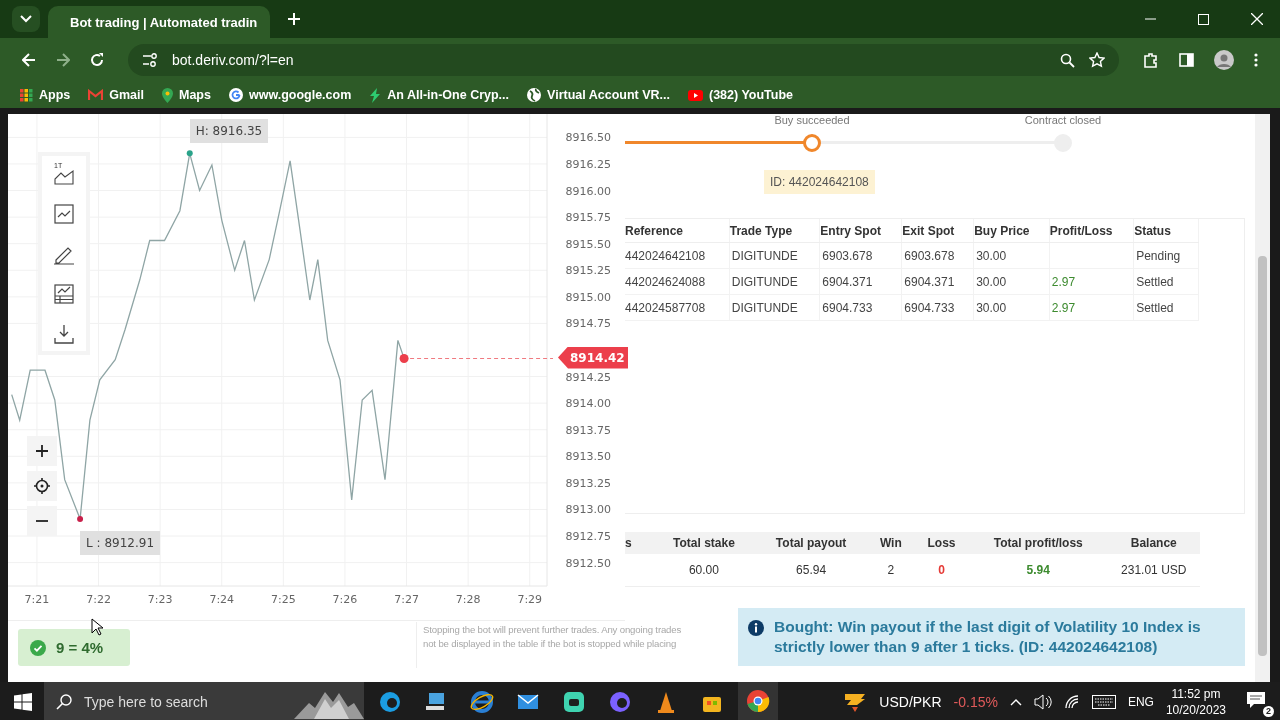 The height and width of the screenshot is (720, 1280). What do you see at coordinates (855, 702) in the screenshot?
I see `ticker-icon` at bounding box center [855, 702].